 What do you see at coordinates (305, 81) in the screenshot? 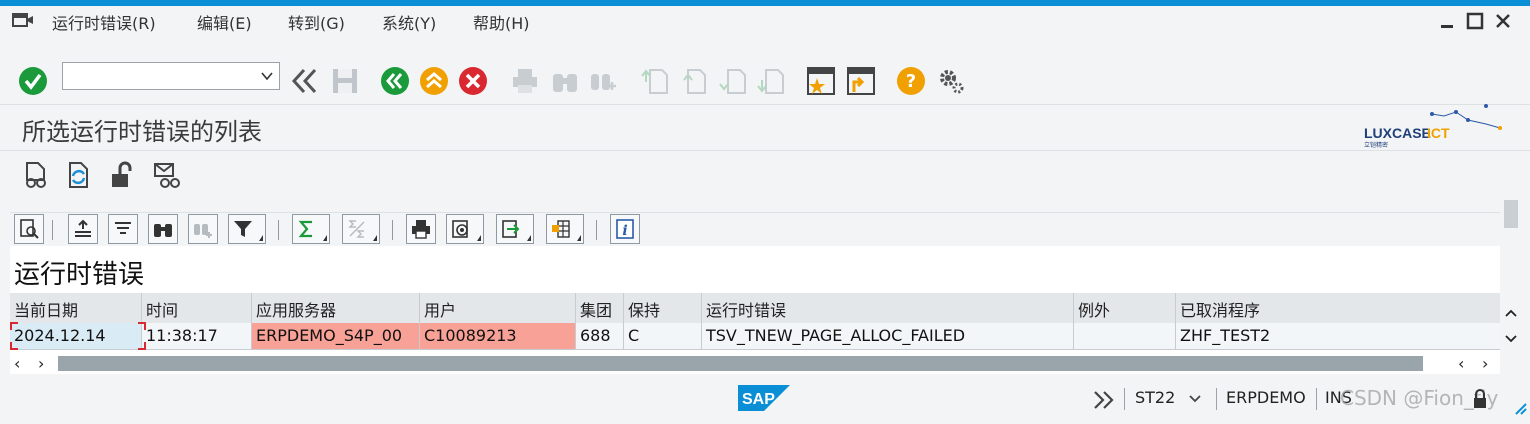
I see `collapse-chevrons-icon` at bounding box center [305, 81].